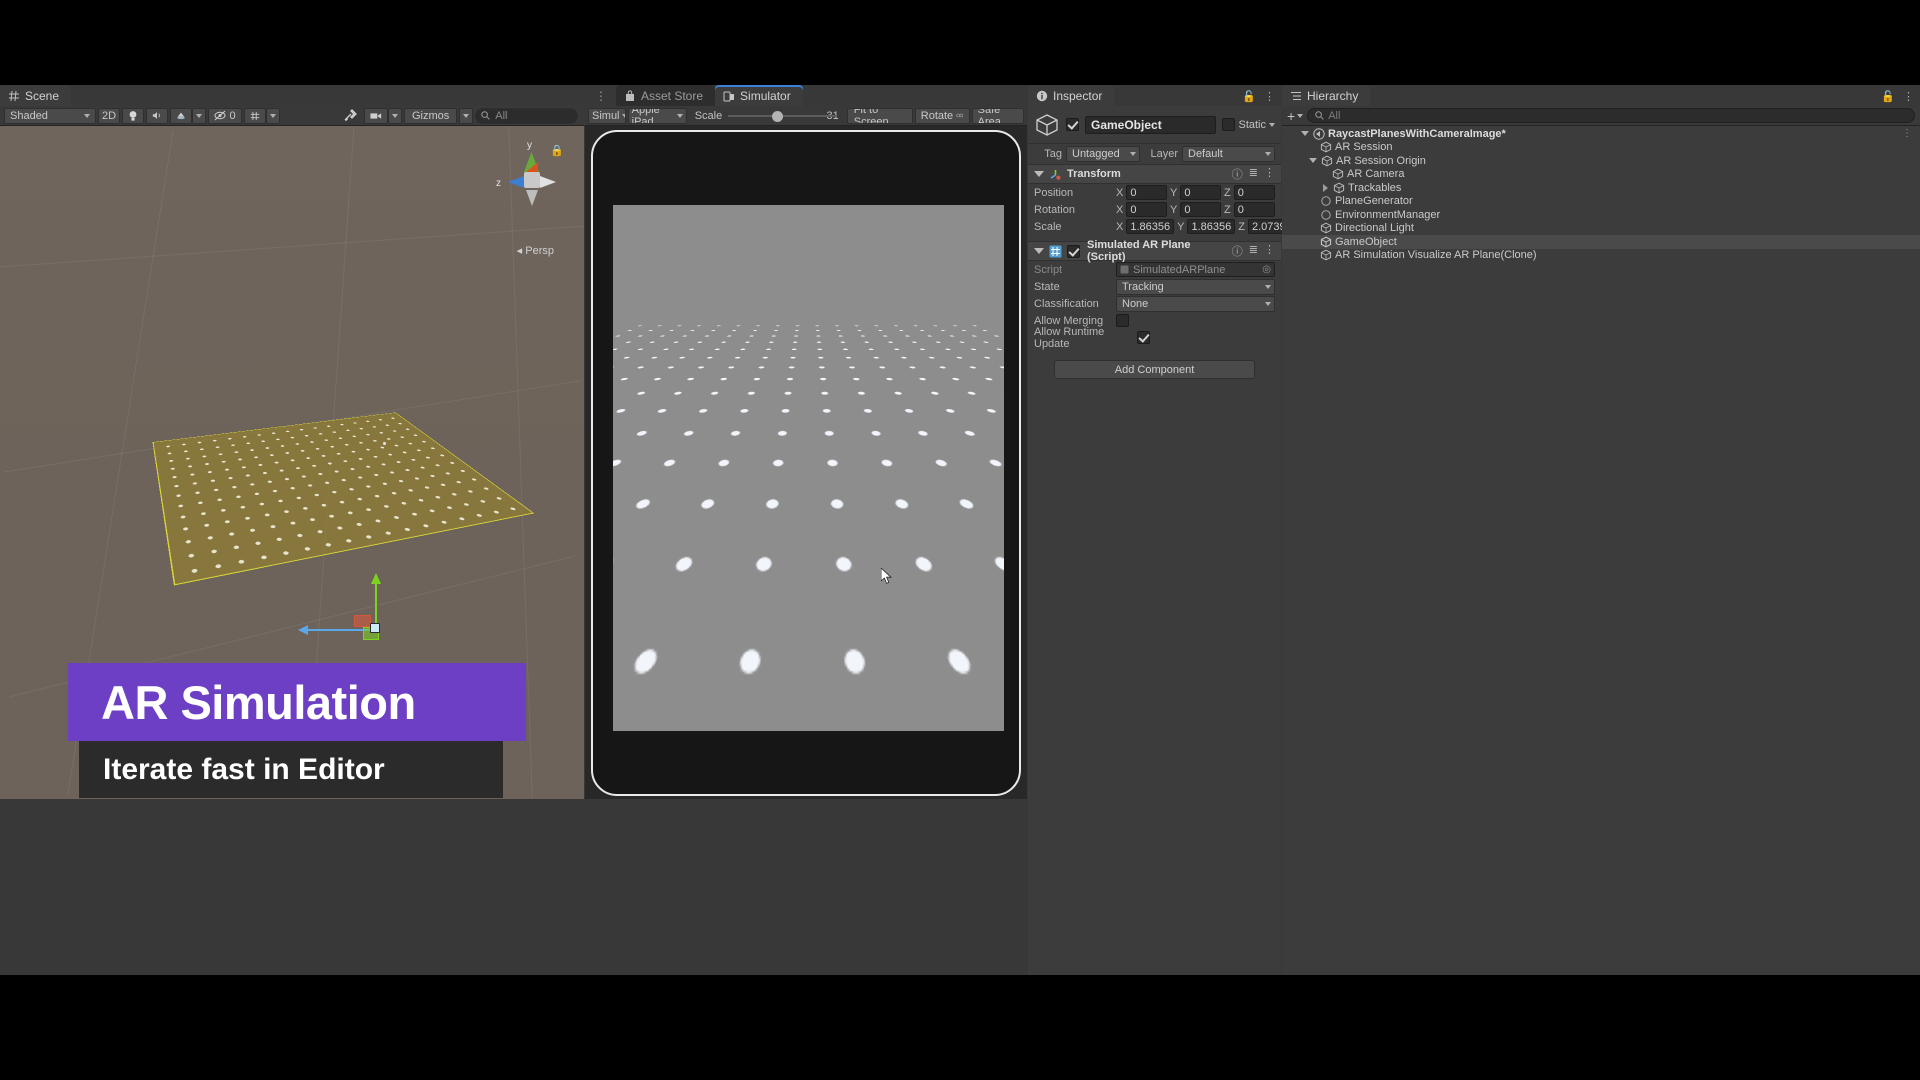 This screenshot has height=1080, width=1920. Describe the element at coordinates (1200, 209) in the screenshot. I see `rotation-y-input: 0` at that location.